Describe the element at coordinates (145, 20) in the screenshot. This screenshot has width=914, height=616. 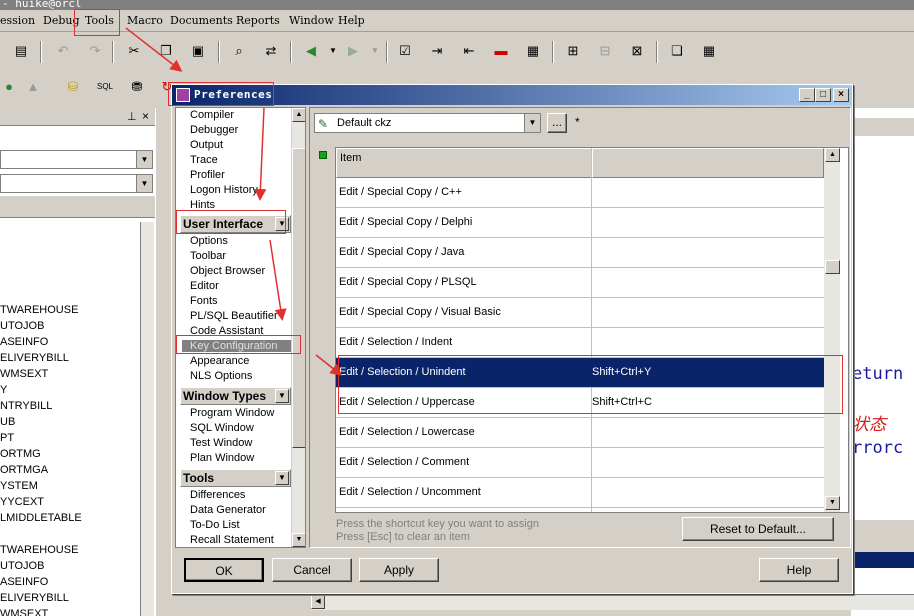
I see `menu-macro: Macro` at that location.